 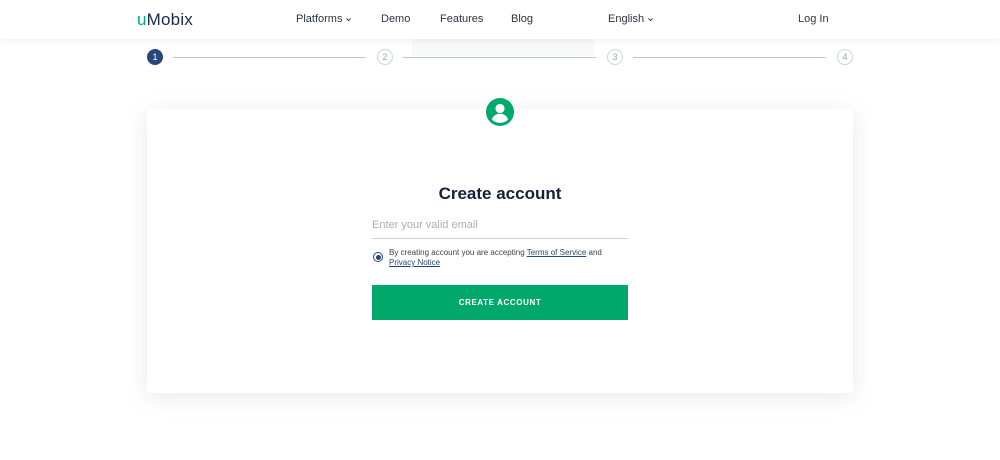 What do you see at coordinates (155, 57) in the screenshot?
I see `step-1: 1` at bounding box center [155, 57].